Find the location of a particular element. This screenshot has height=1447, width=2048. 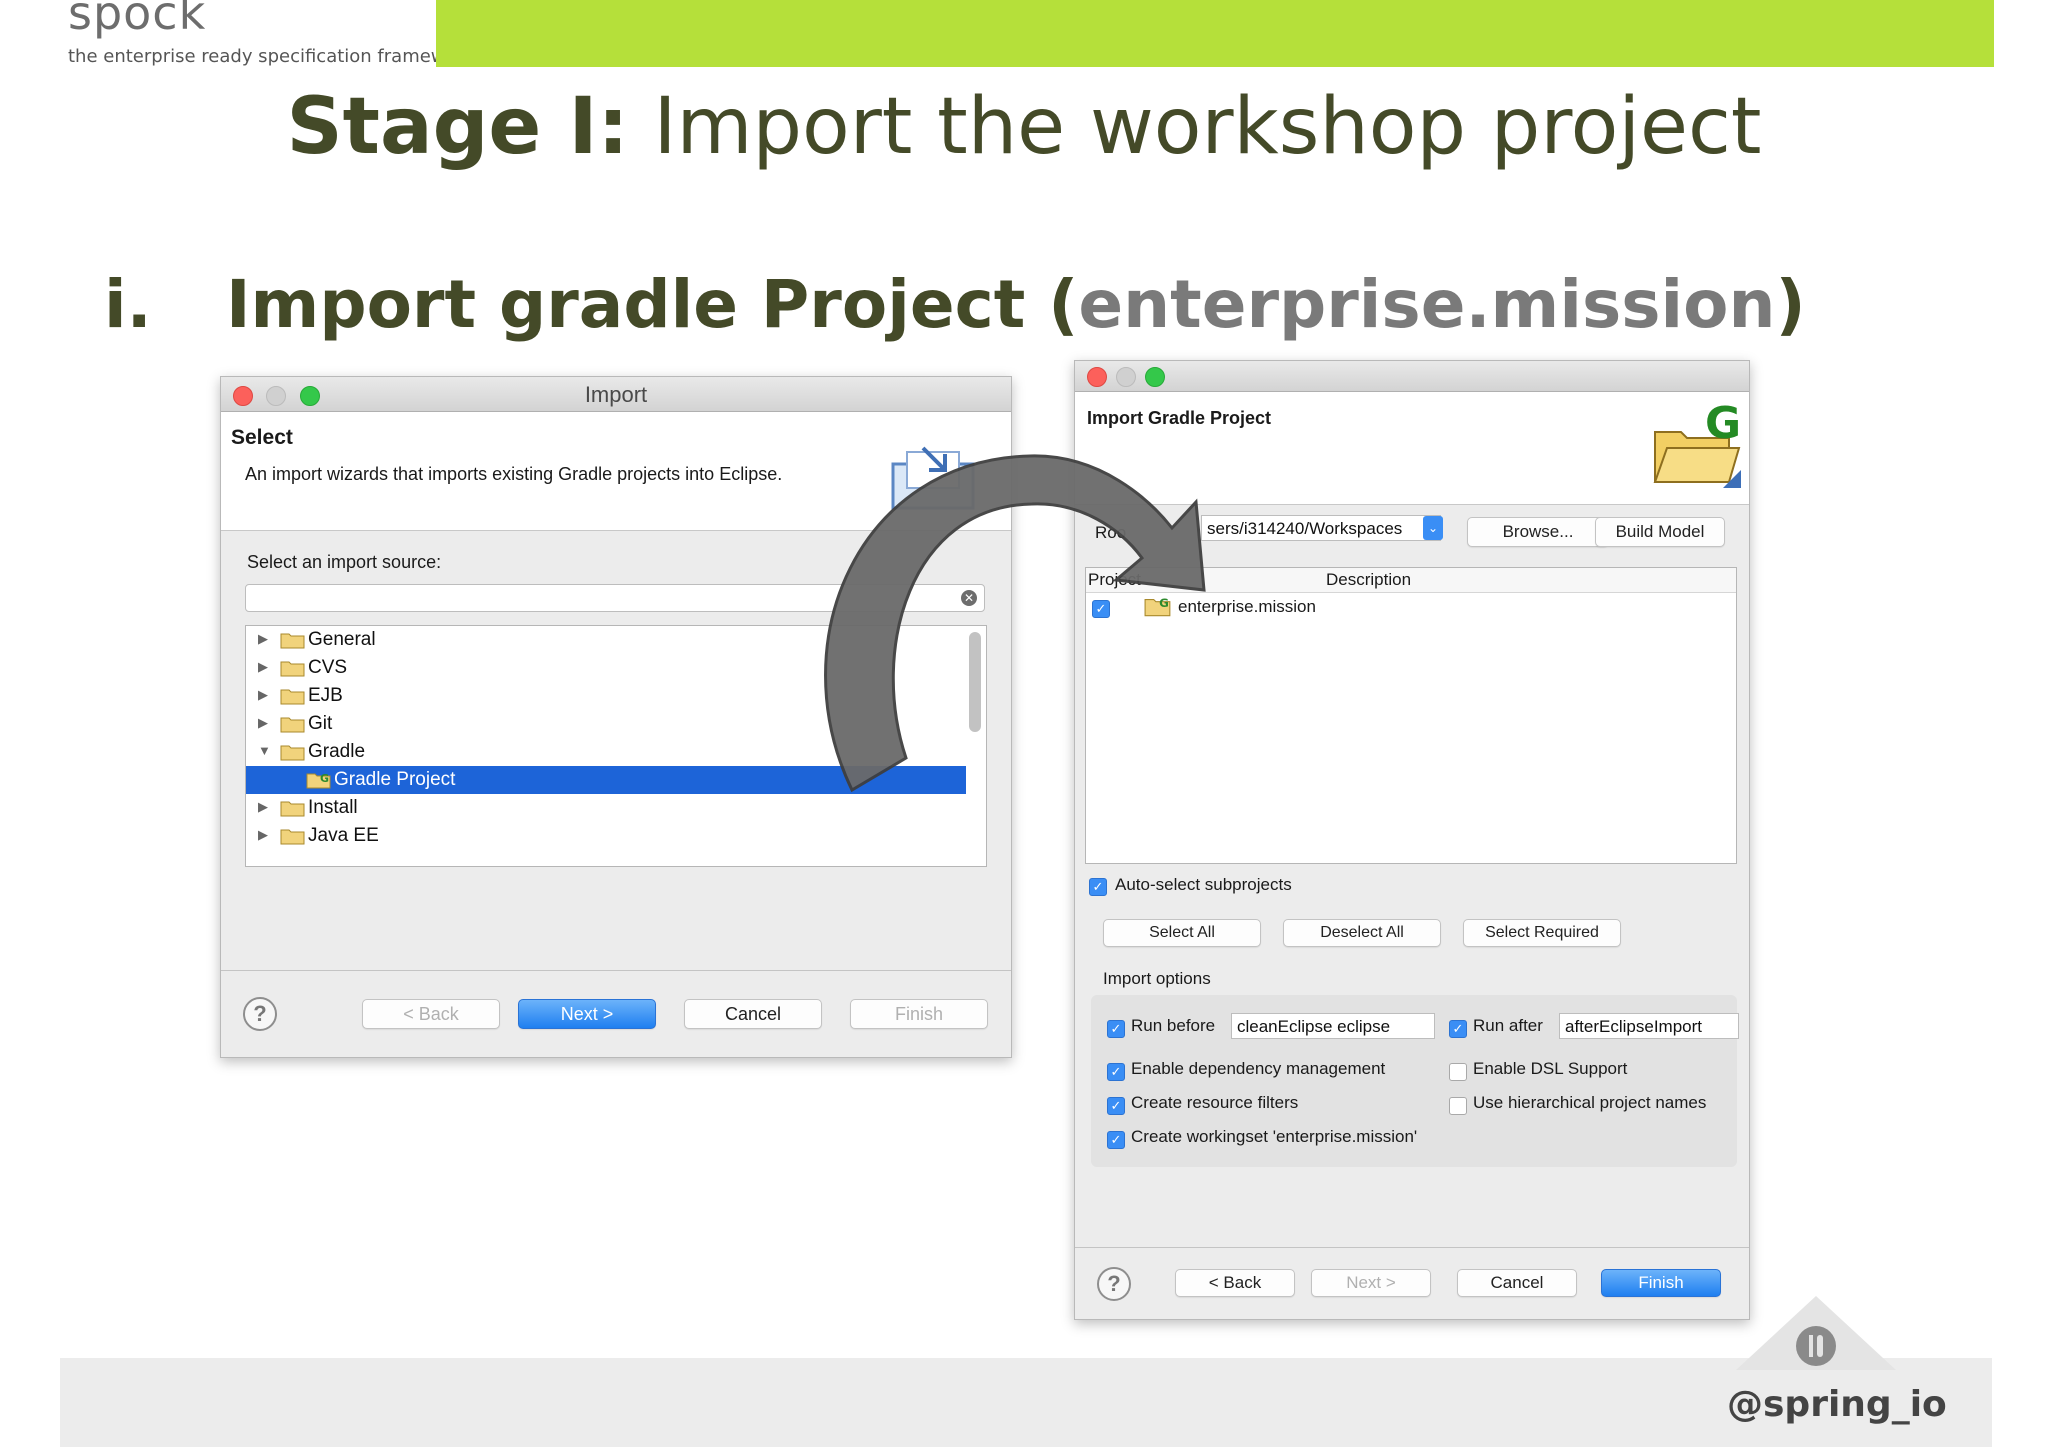

root-dropdown-icon: ⌄ is located at coordinates (1433, 528).